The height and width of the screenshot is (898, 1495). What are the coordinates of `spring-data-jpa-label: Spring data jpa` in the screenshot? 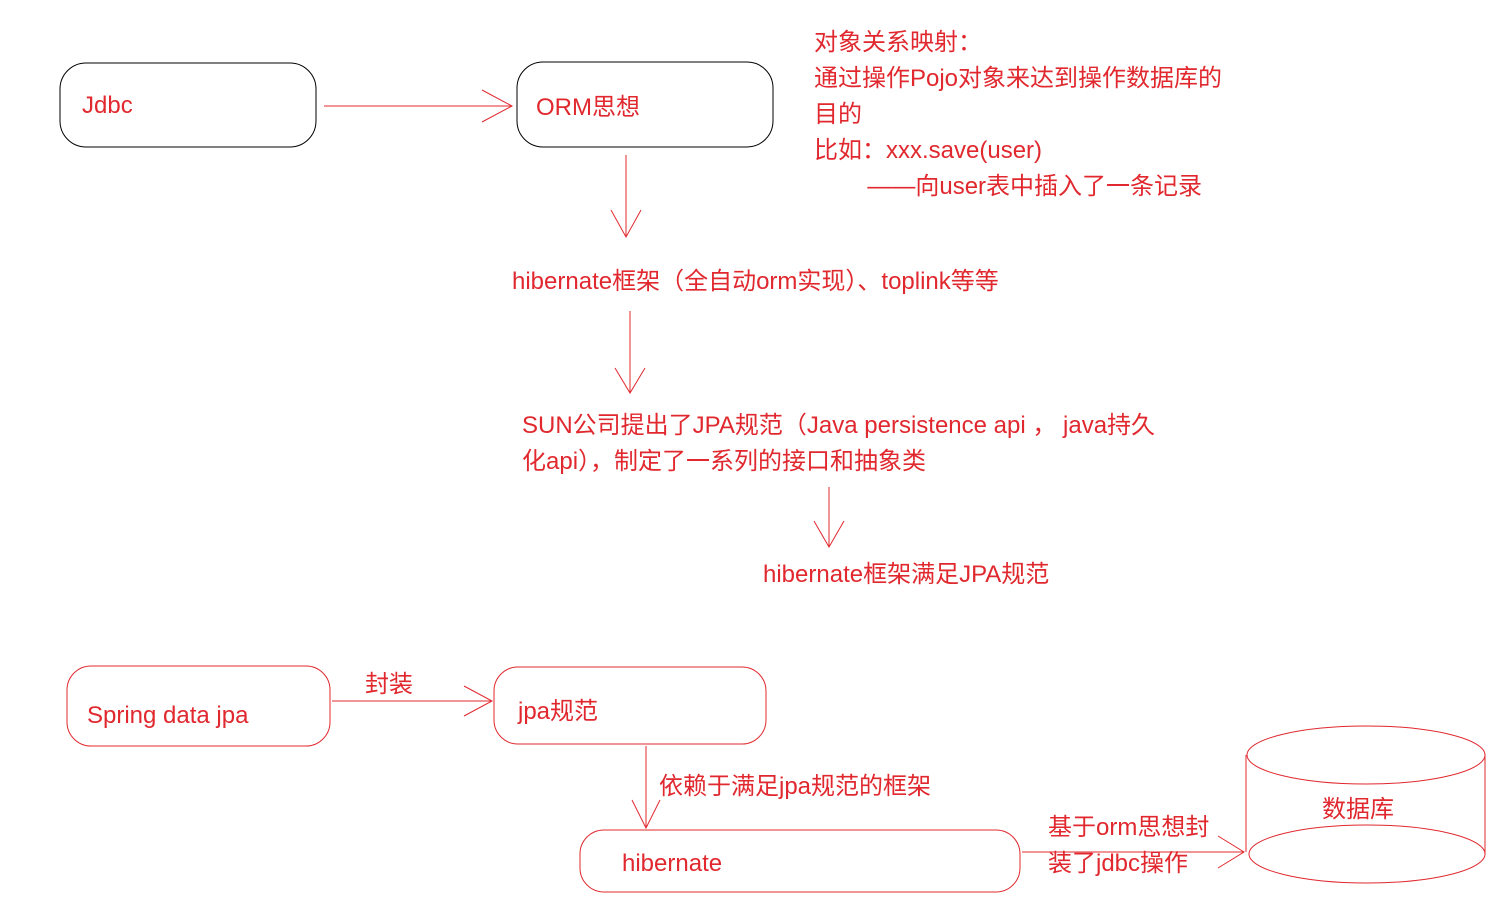 It's located at (168, 715).